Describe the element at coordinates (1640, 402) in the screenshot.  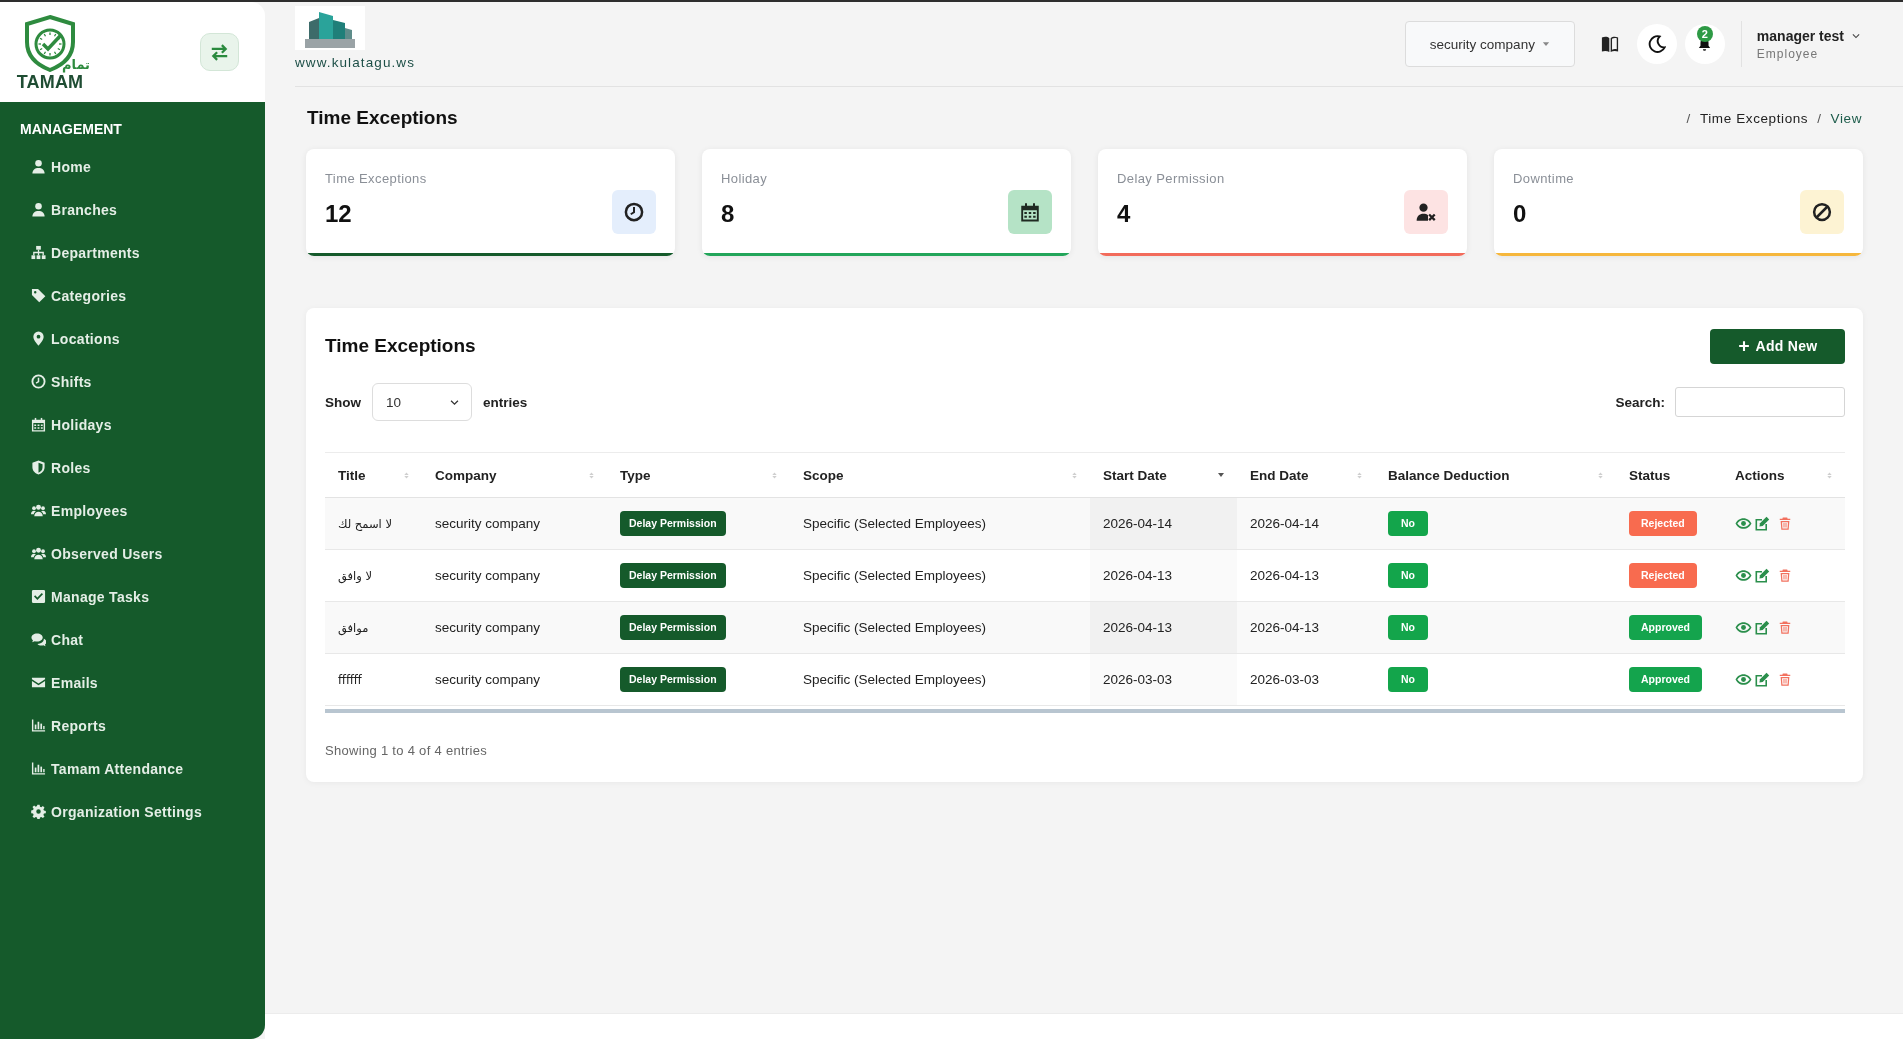
I see `search-label: Search:` at that location.